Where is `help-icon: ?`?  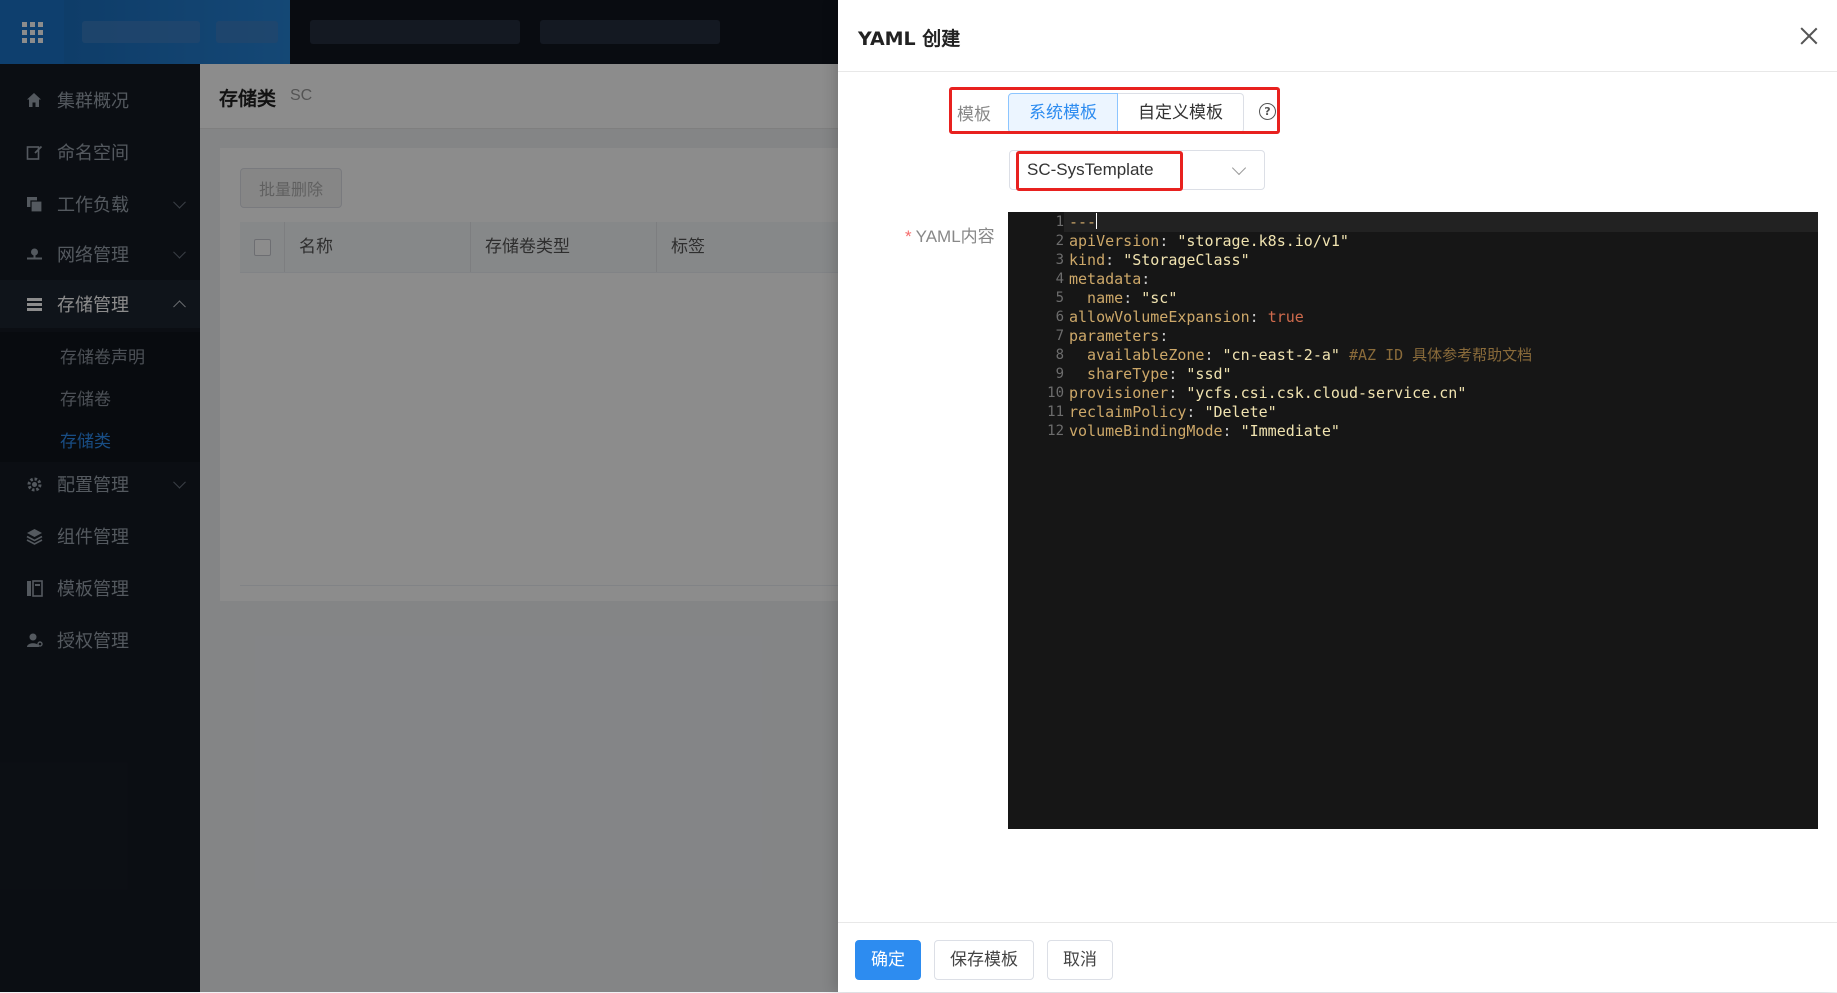 help-icon: ? is located at coordinates (1267, 111).